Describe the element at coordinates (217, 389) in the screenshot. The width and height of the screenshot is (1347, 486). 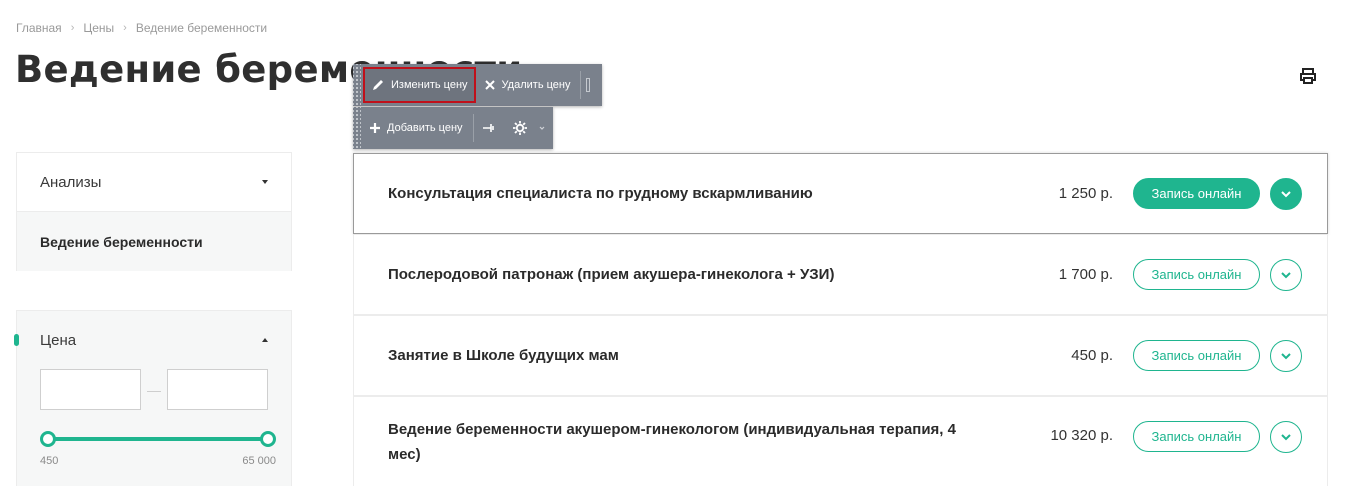
I see `price-to-input` at that location.